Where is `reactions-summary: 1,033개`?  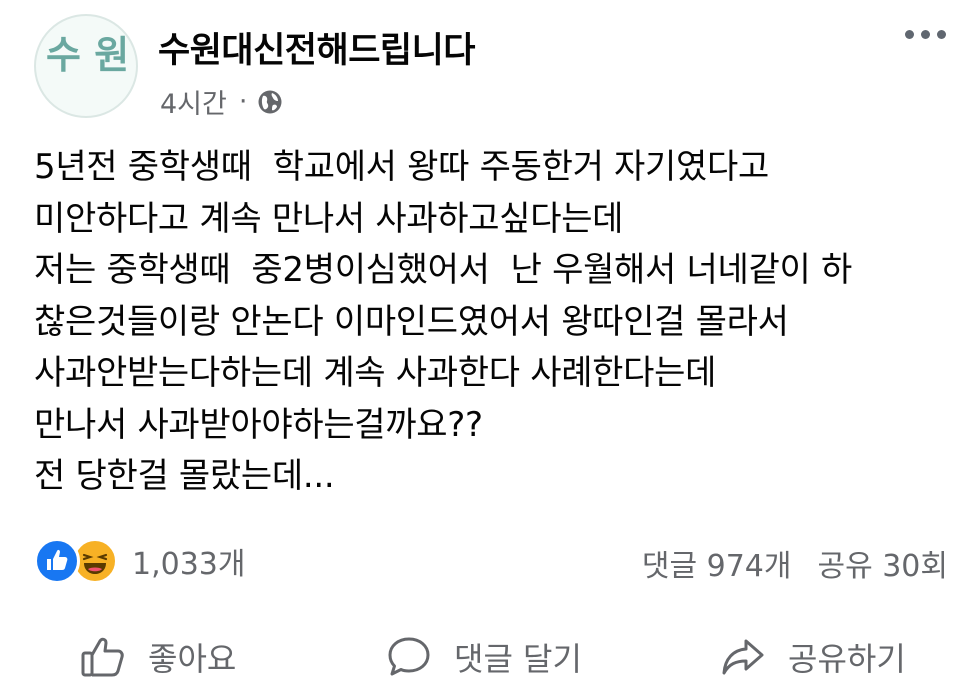 reactions-summary: 1,033개 is located at coordinates (139, 561).